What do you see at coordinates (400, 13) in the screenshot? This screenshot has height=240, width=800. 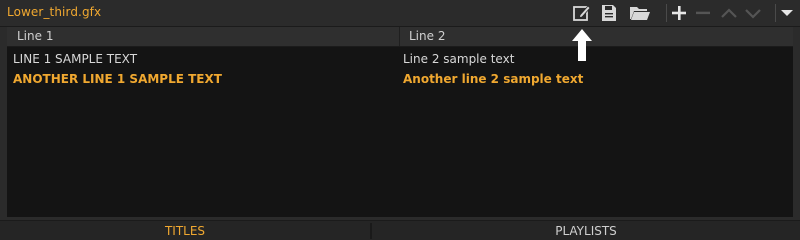 I see `title-bar: Lower_third.gfx` at bounding box center [400, 13].